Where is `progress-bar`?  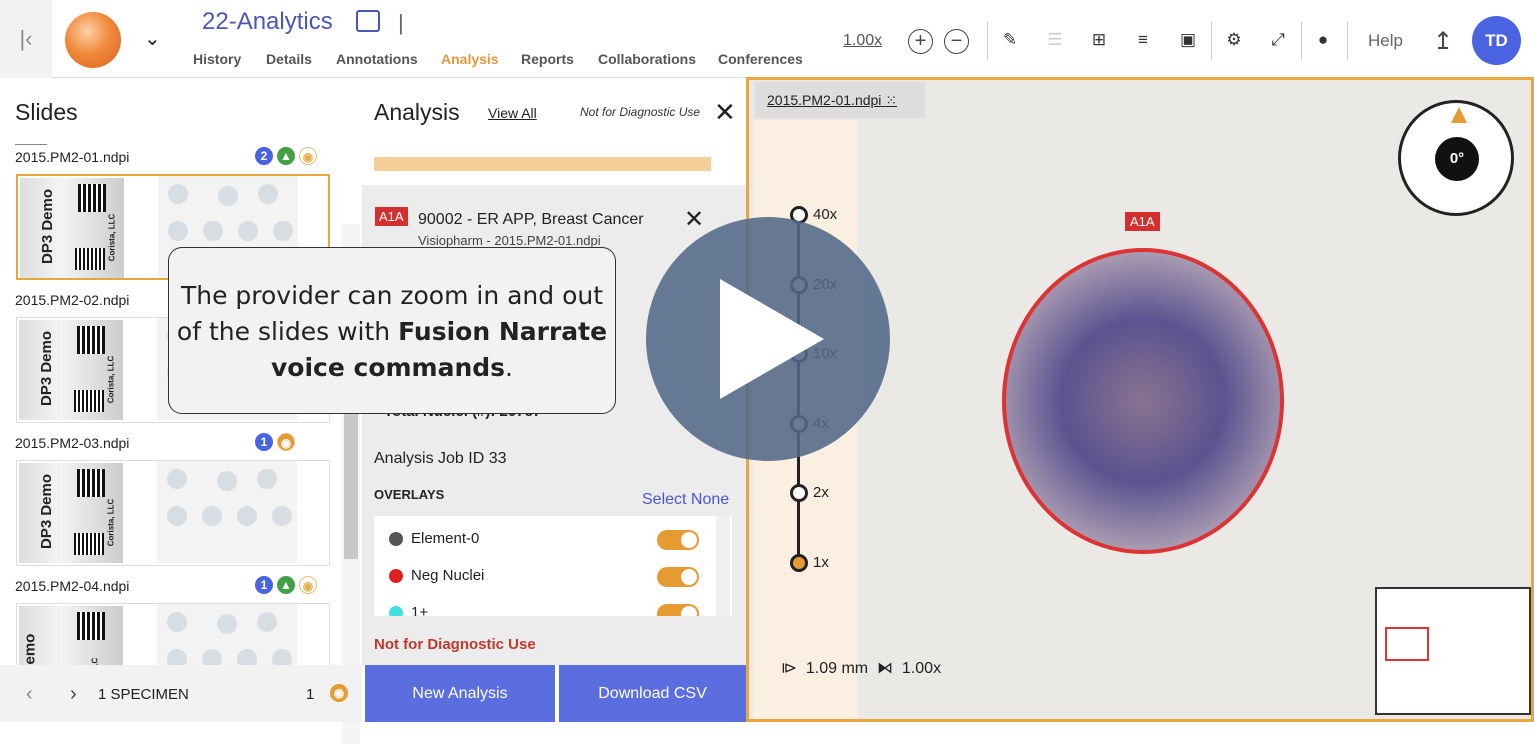 progress-bar is located at coordinates (542, 164).